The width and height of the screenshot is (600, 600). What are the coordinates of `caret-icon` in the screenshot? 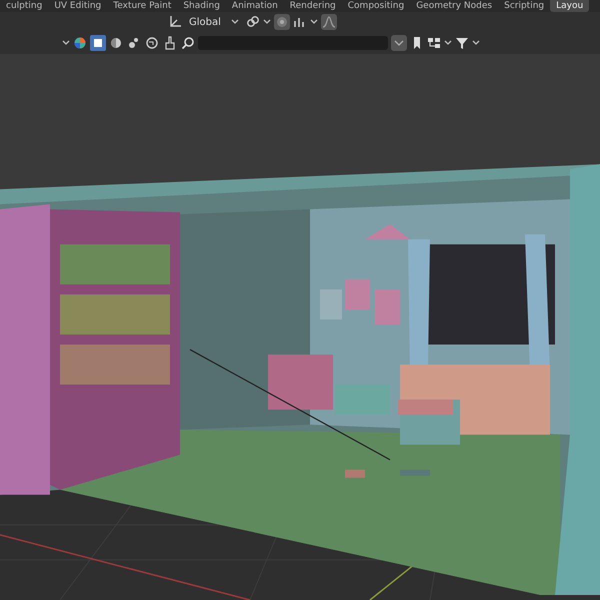 It's located at (234, 22).